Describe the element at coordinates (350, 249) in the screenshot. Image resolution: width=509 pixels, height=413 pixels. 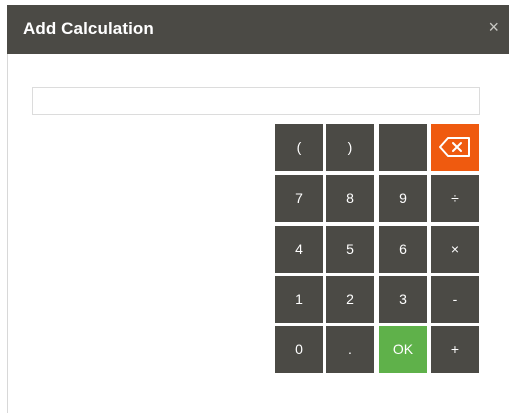
I see `key-5: 5` at that location.